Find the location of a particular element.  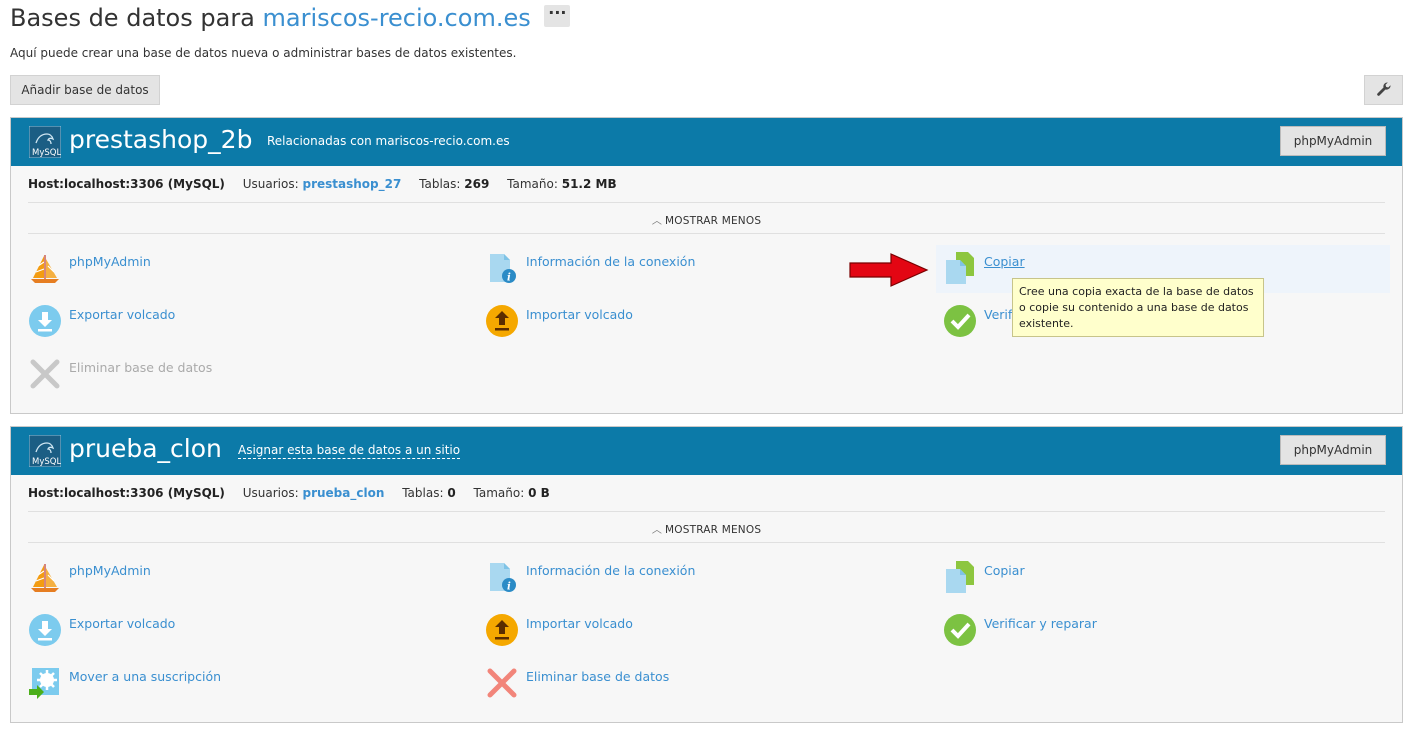

page-title-prefix: Bases de datos para is located at coordinates (132, 18).